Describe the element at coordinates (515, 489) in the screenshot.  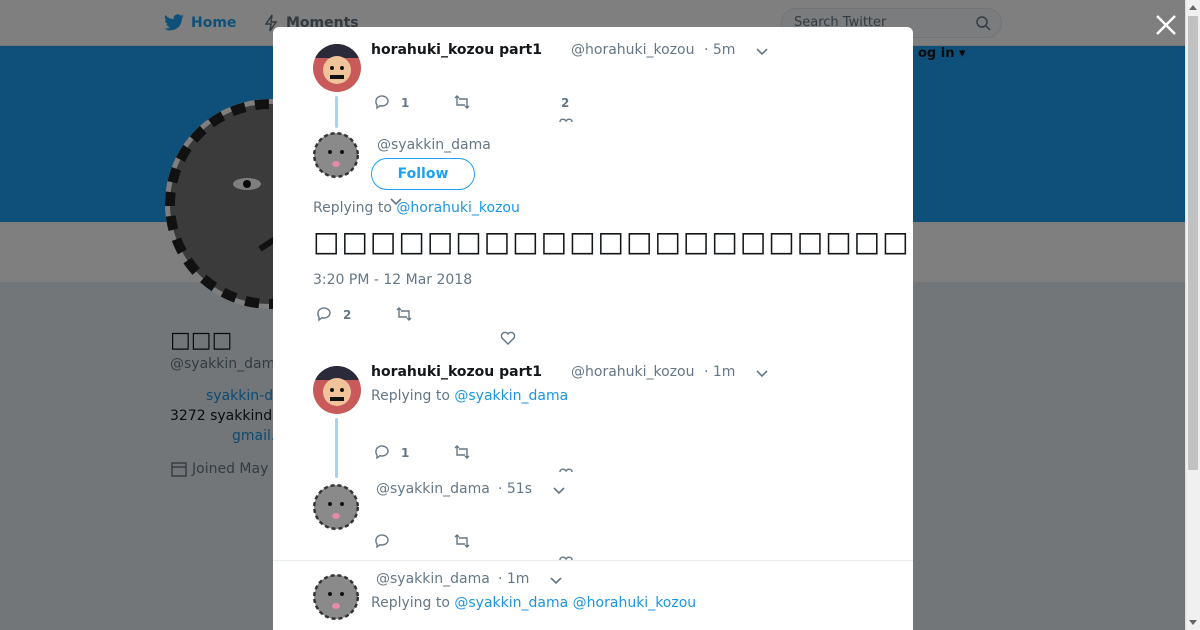
I see `reply-time: · 51s` at that location.